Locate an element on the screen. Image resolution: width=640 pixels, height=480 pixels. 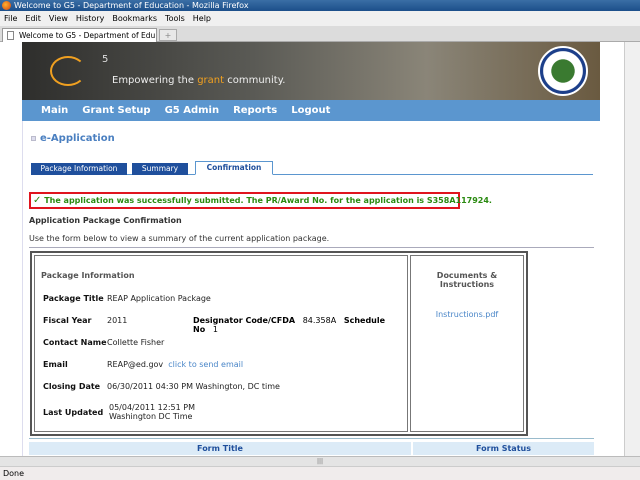
nav-g5-admin: G5 Admin is located at coordinates (192, 110).